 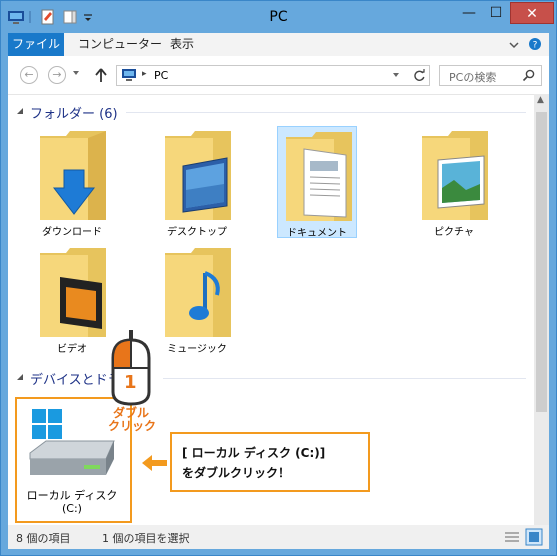 What do you see at coordinates (540, 100) in the screenshot?
I see `scroll-up-icon: ▲` at bounding box center [540, 100].